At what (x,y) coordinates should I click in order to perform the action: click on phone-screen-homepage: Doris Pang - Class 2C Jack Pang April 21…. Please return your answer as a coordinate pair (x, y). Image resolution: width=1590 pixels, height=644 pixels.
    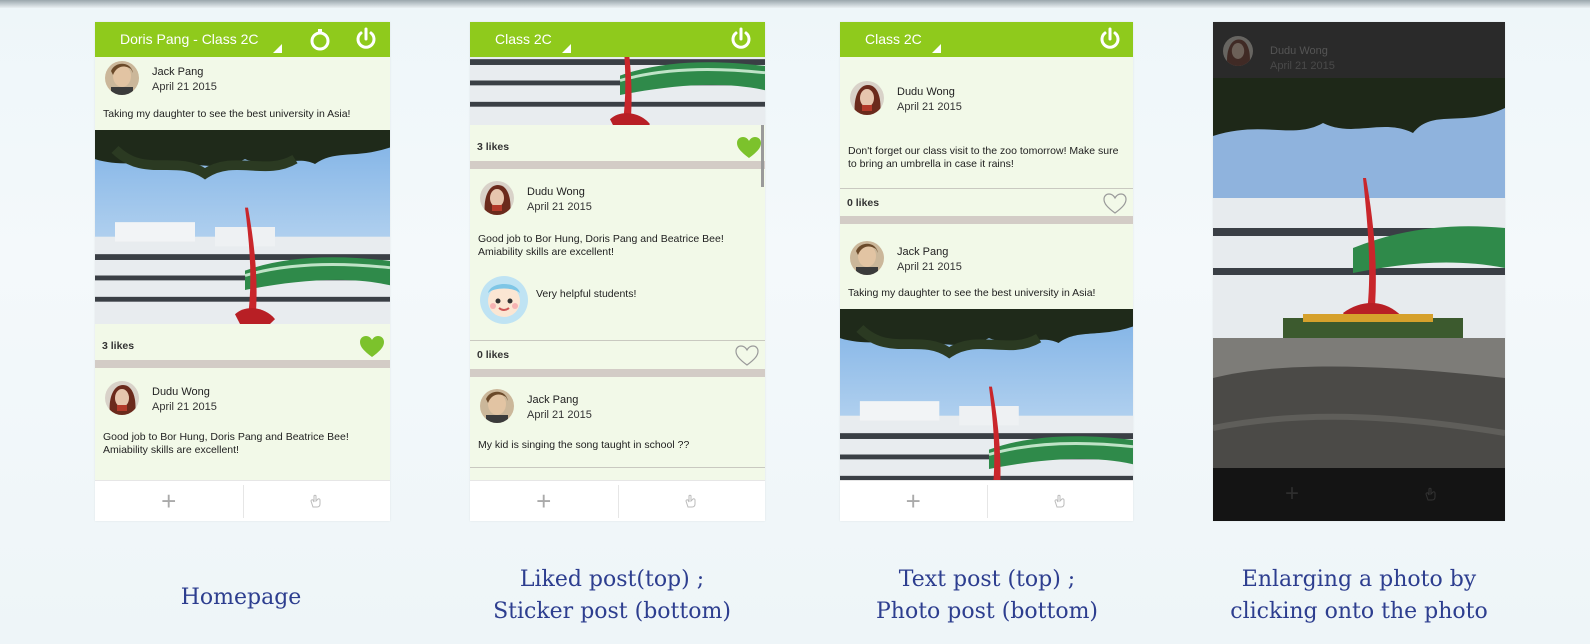
    Looking at the image, I should click on (242, 271).